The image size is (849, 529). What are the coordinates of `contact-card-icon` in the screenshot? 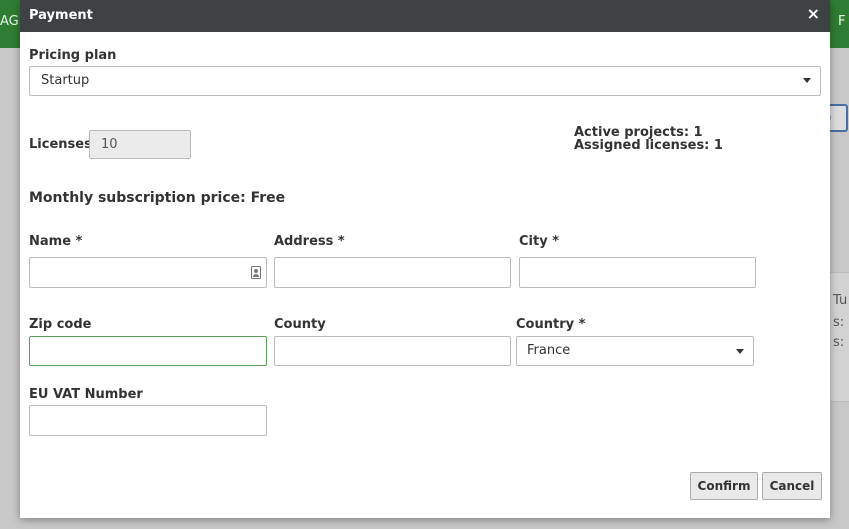 It's located at (256, 272).